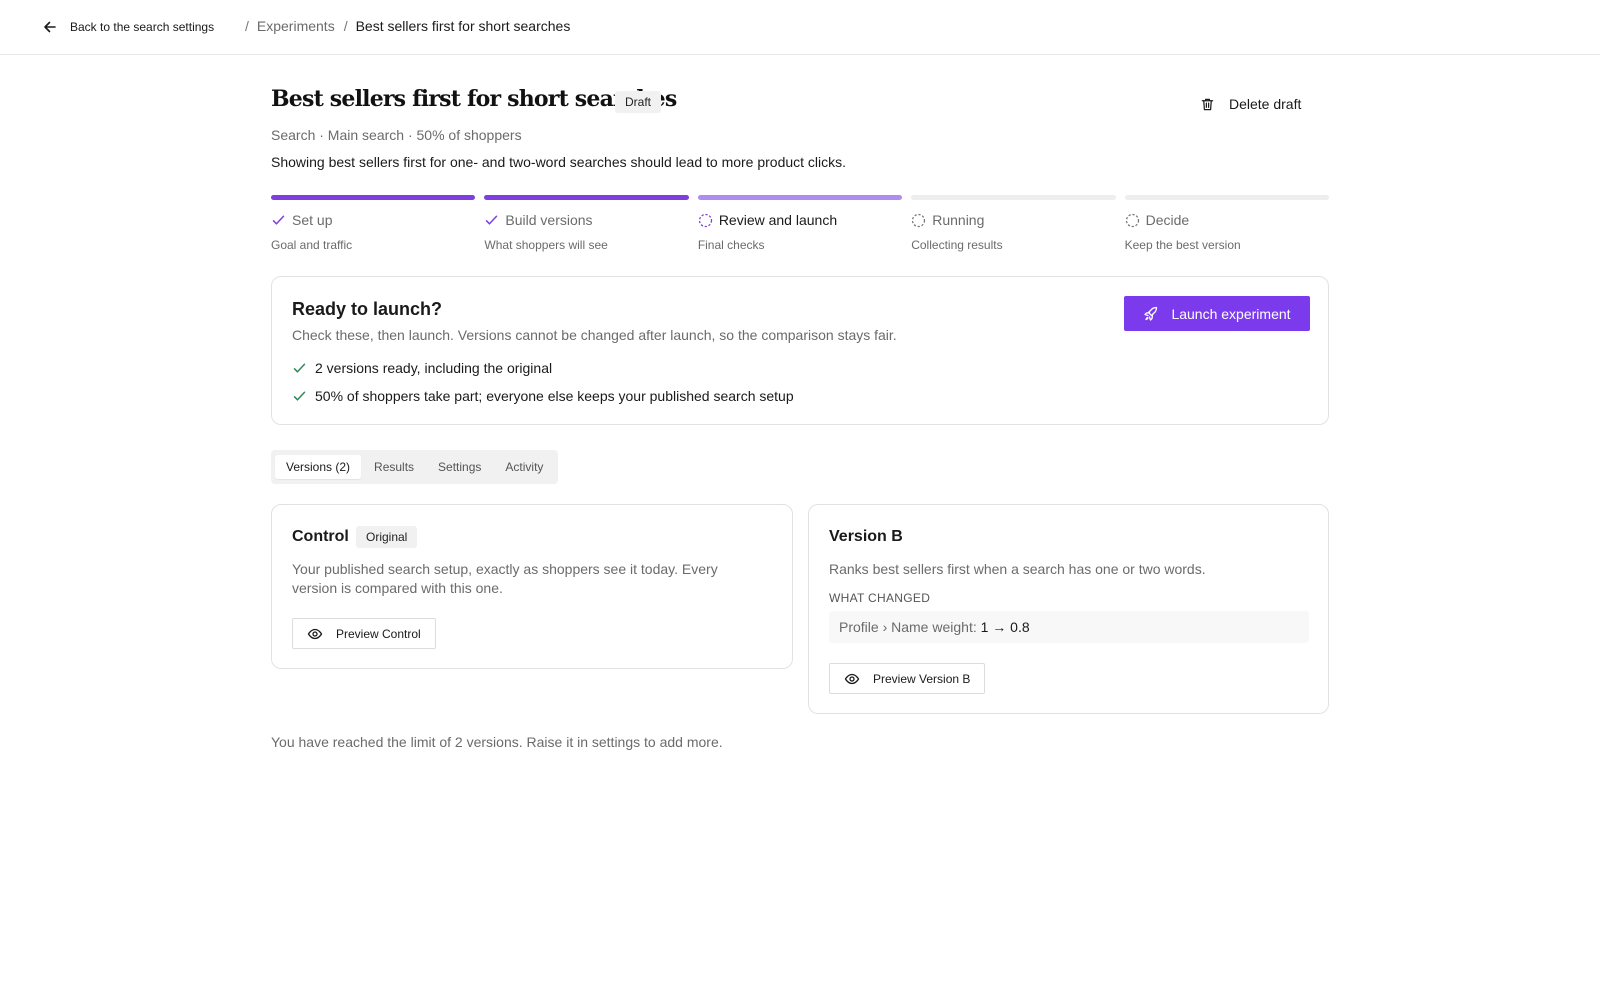 The height and width of the screenshot is (1000, 1600). Describe the element at coordinates (373, 220) in the screenshot. I see `step-header: Set up` at that location.